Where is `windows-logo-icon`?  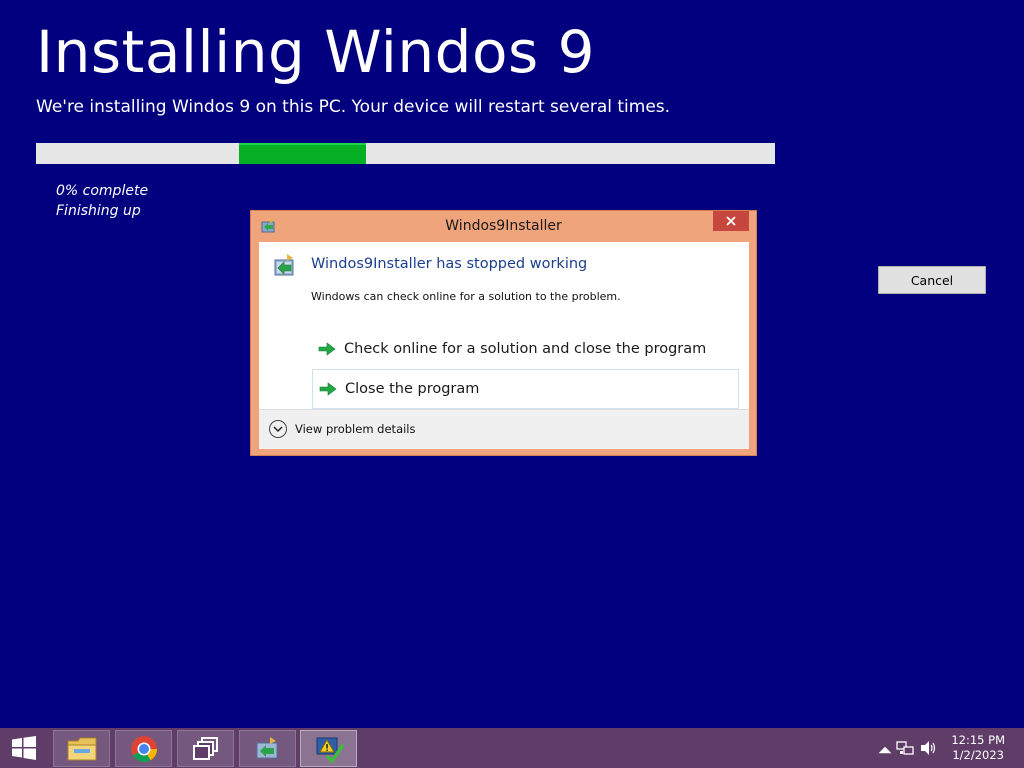 windows-logo-icon is located at coordinates (24, 748).